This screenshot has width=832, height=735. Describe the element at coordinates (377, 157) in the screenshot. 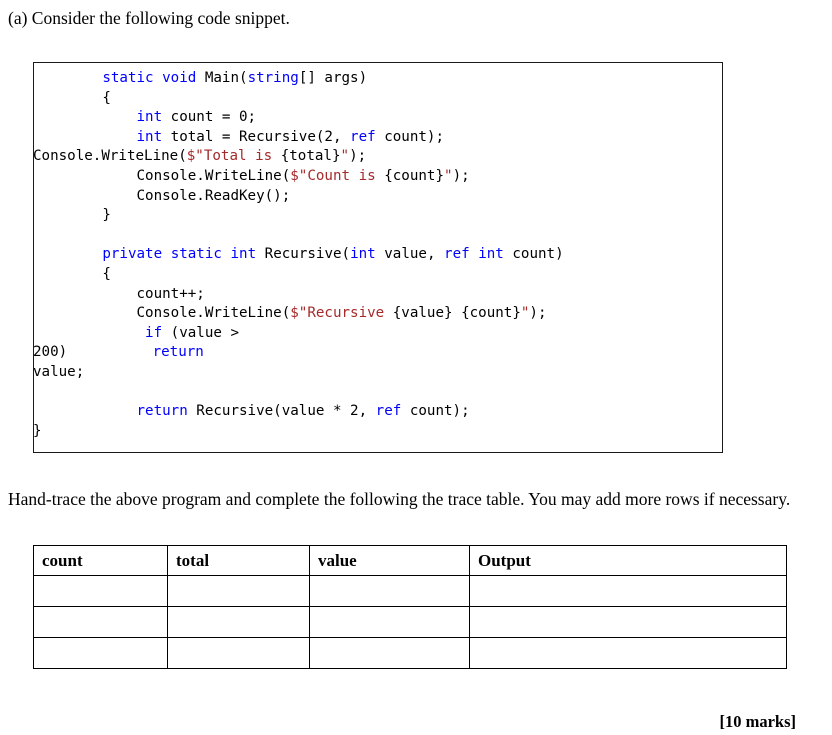

I see `code-line: Console.WriteLine($"Total is {total}");` at that location.